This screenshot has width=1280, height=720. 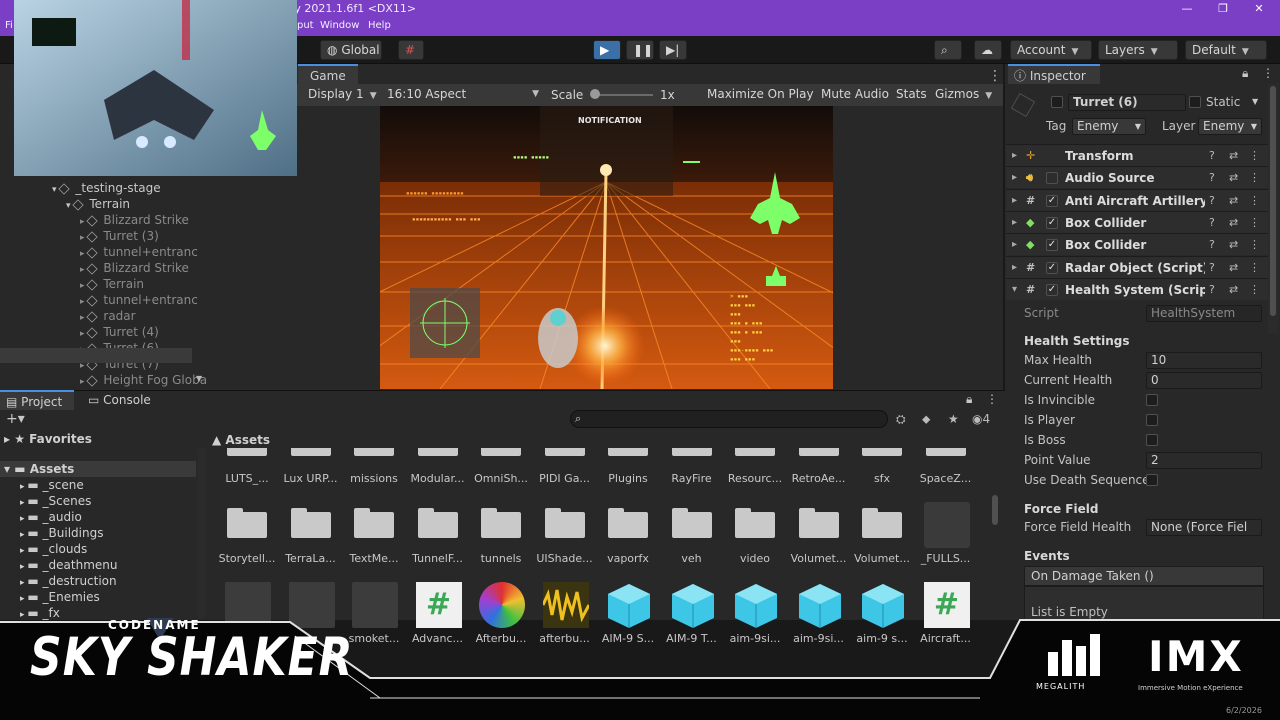 I want to click on display-dropdown: Display 1 ▼, so click(x=342, y=94).